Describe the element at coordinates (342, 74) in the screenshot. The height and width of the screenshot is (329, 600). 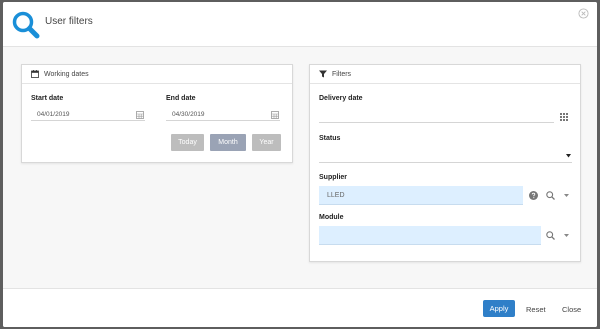
I see `filters-heading: Filters` at that location.